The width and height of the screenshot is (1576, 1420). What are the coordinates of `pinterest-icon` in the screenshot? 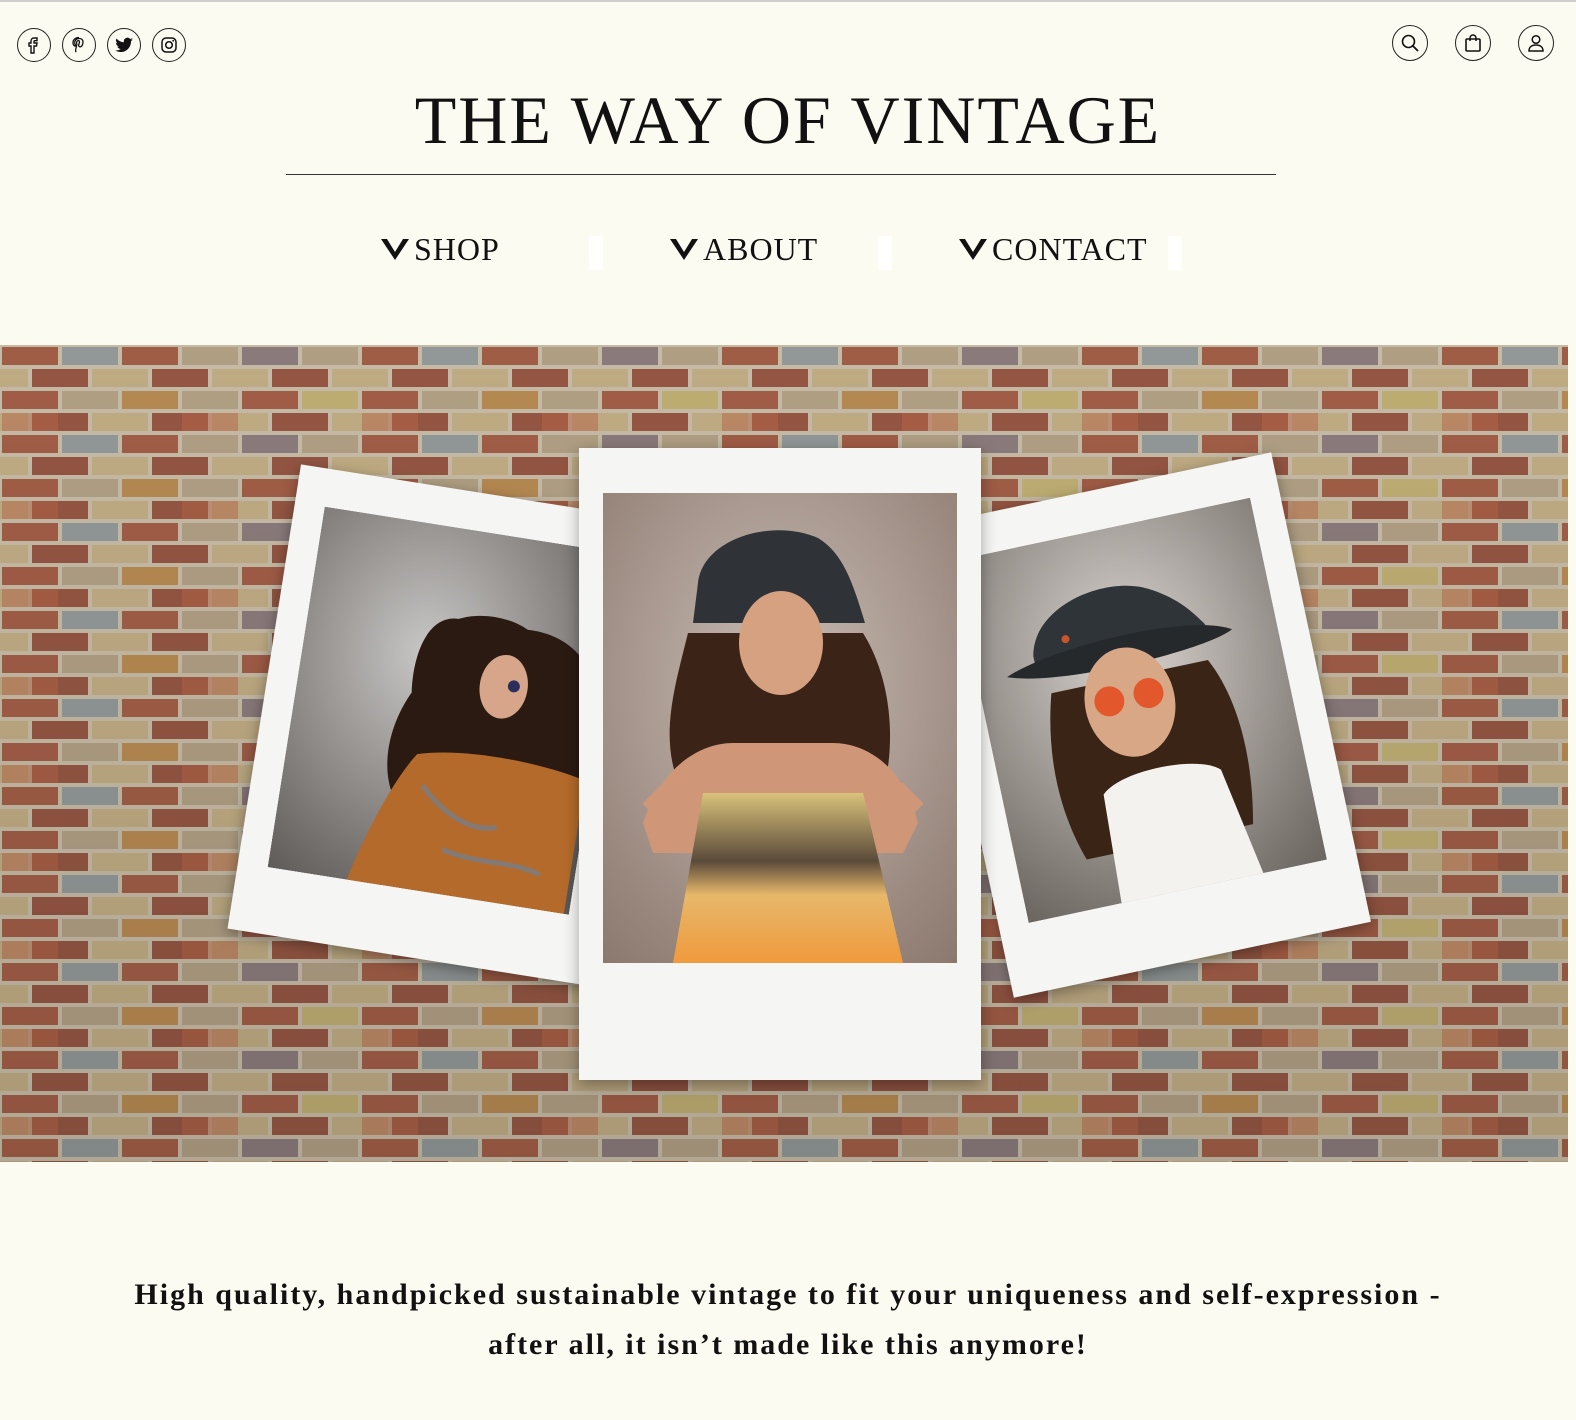 It's located at (79, 45).